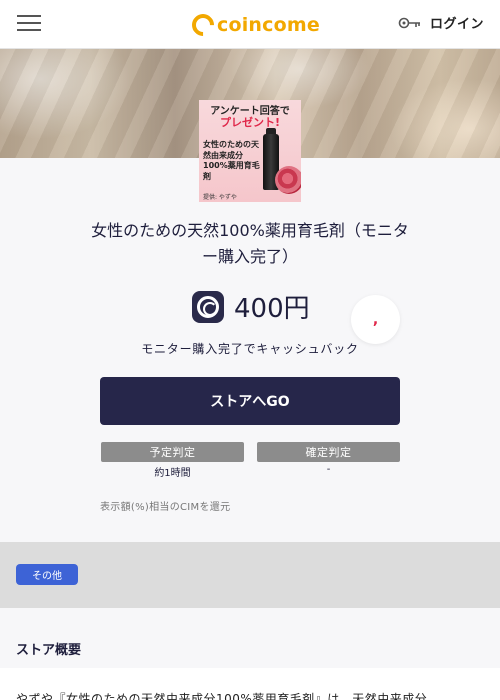  Describe the element at coordinates (29, 23) in the screenshot. I see `hamburger-menu-icon` at that location.